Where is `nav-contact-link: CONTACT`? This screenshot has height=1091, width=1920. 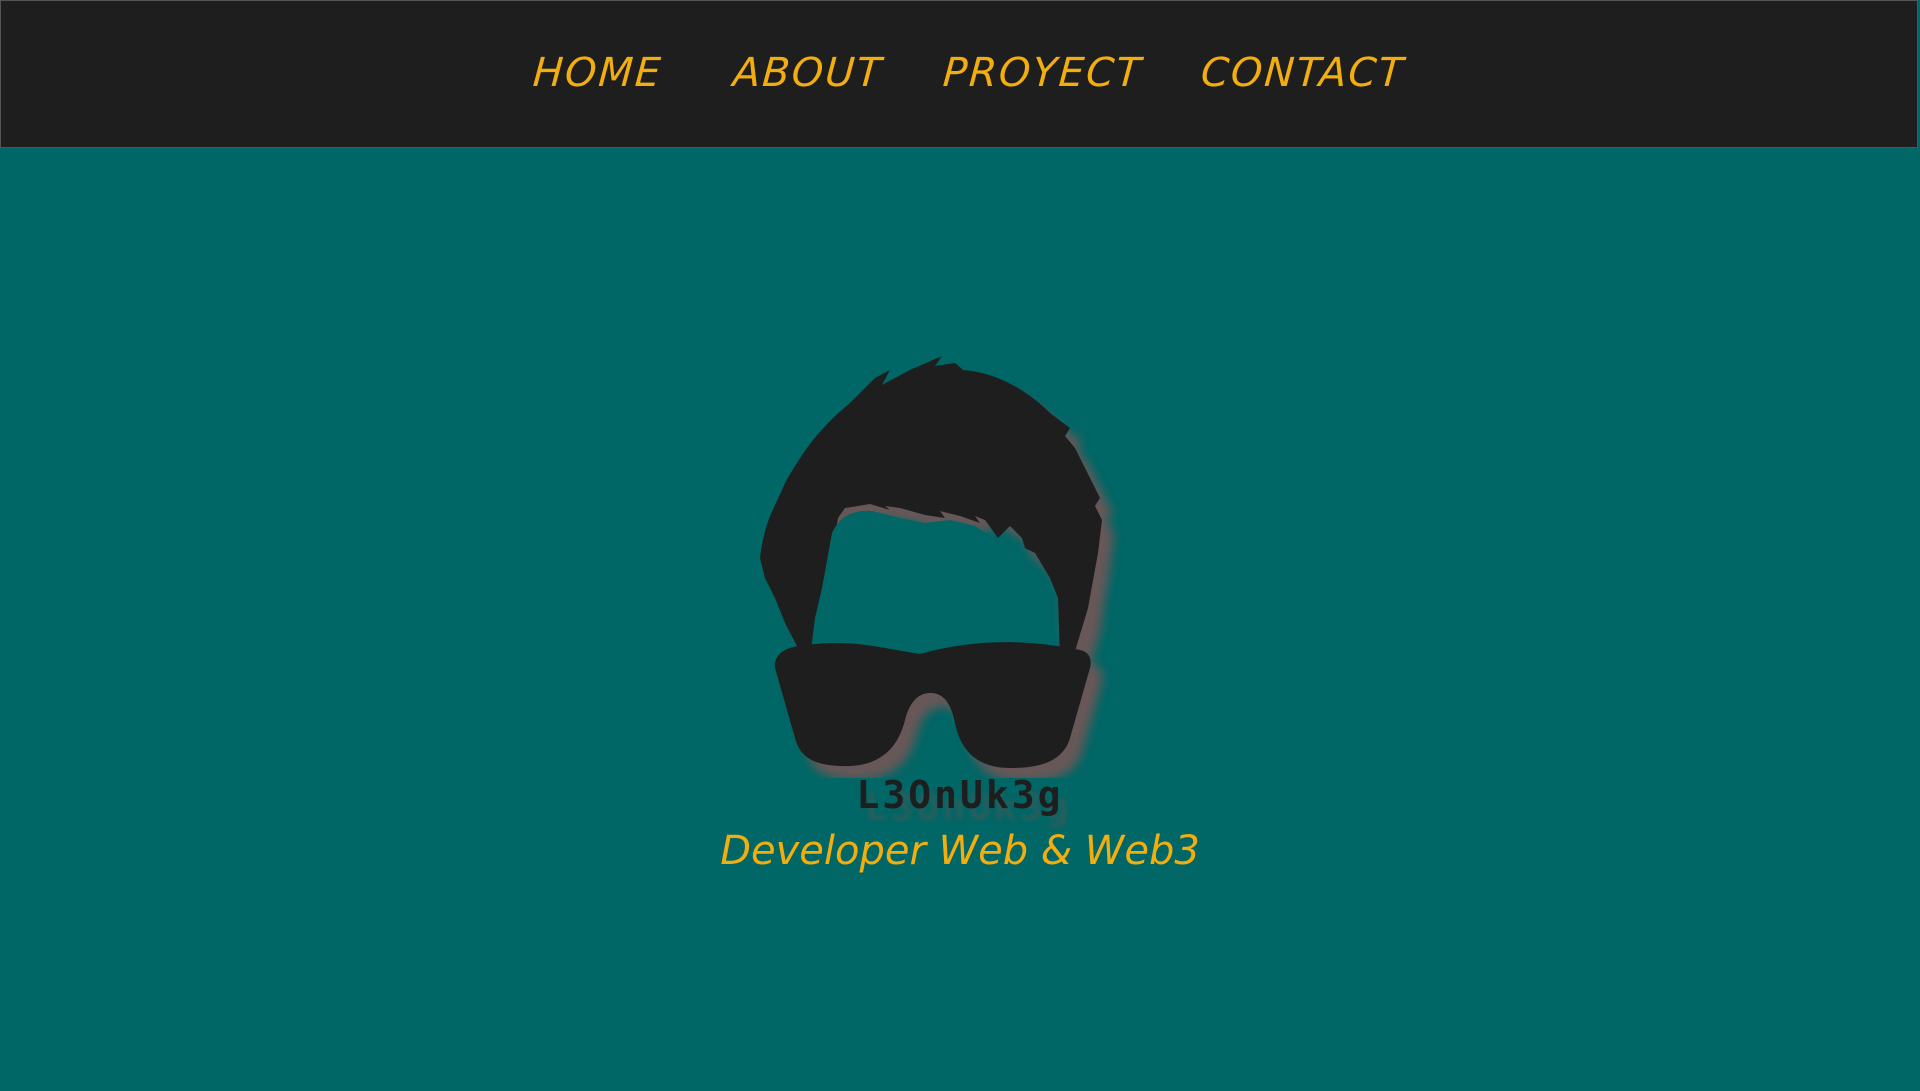
nav-contact-link: CONTACT is located at coordinates (1303, 73).